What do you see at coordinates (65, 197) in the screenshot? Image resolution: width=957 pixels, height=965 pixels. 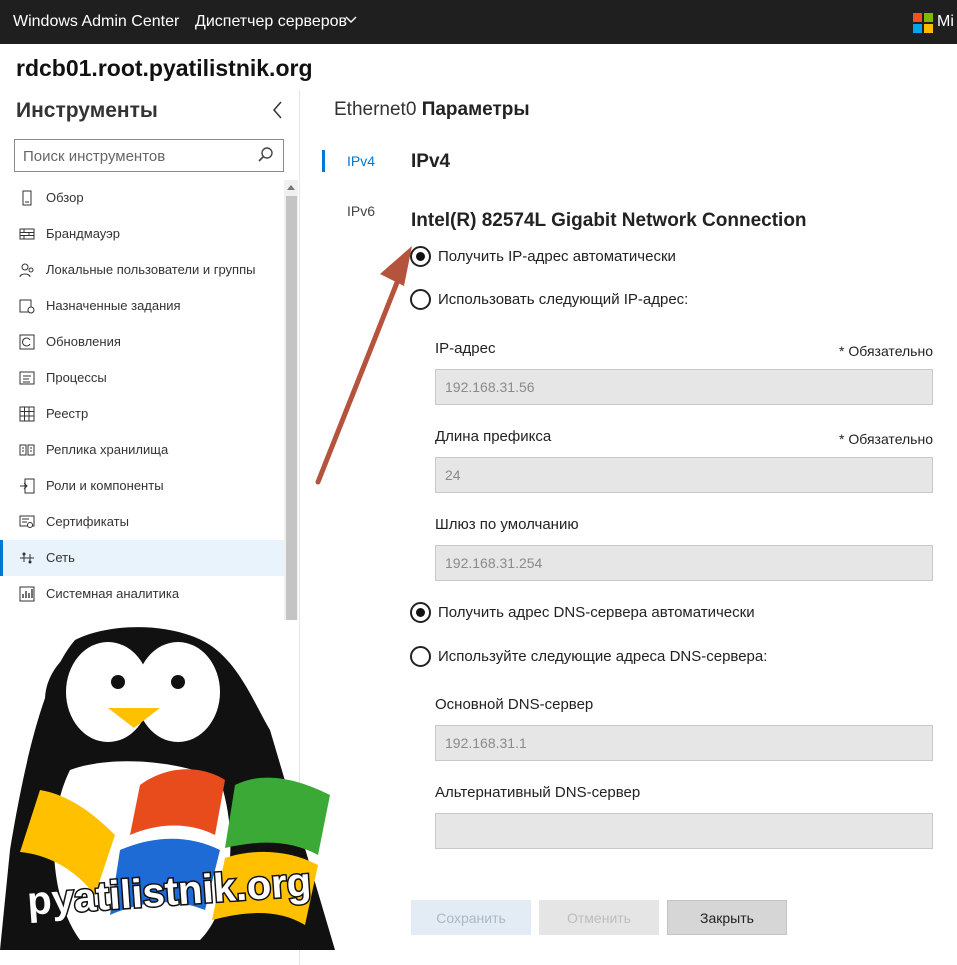 I see `tool-label: Обзор` at bounding box center [65, 197].